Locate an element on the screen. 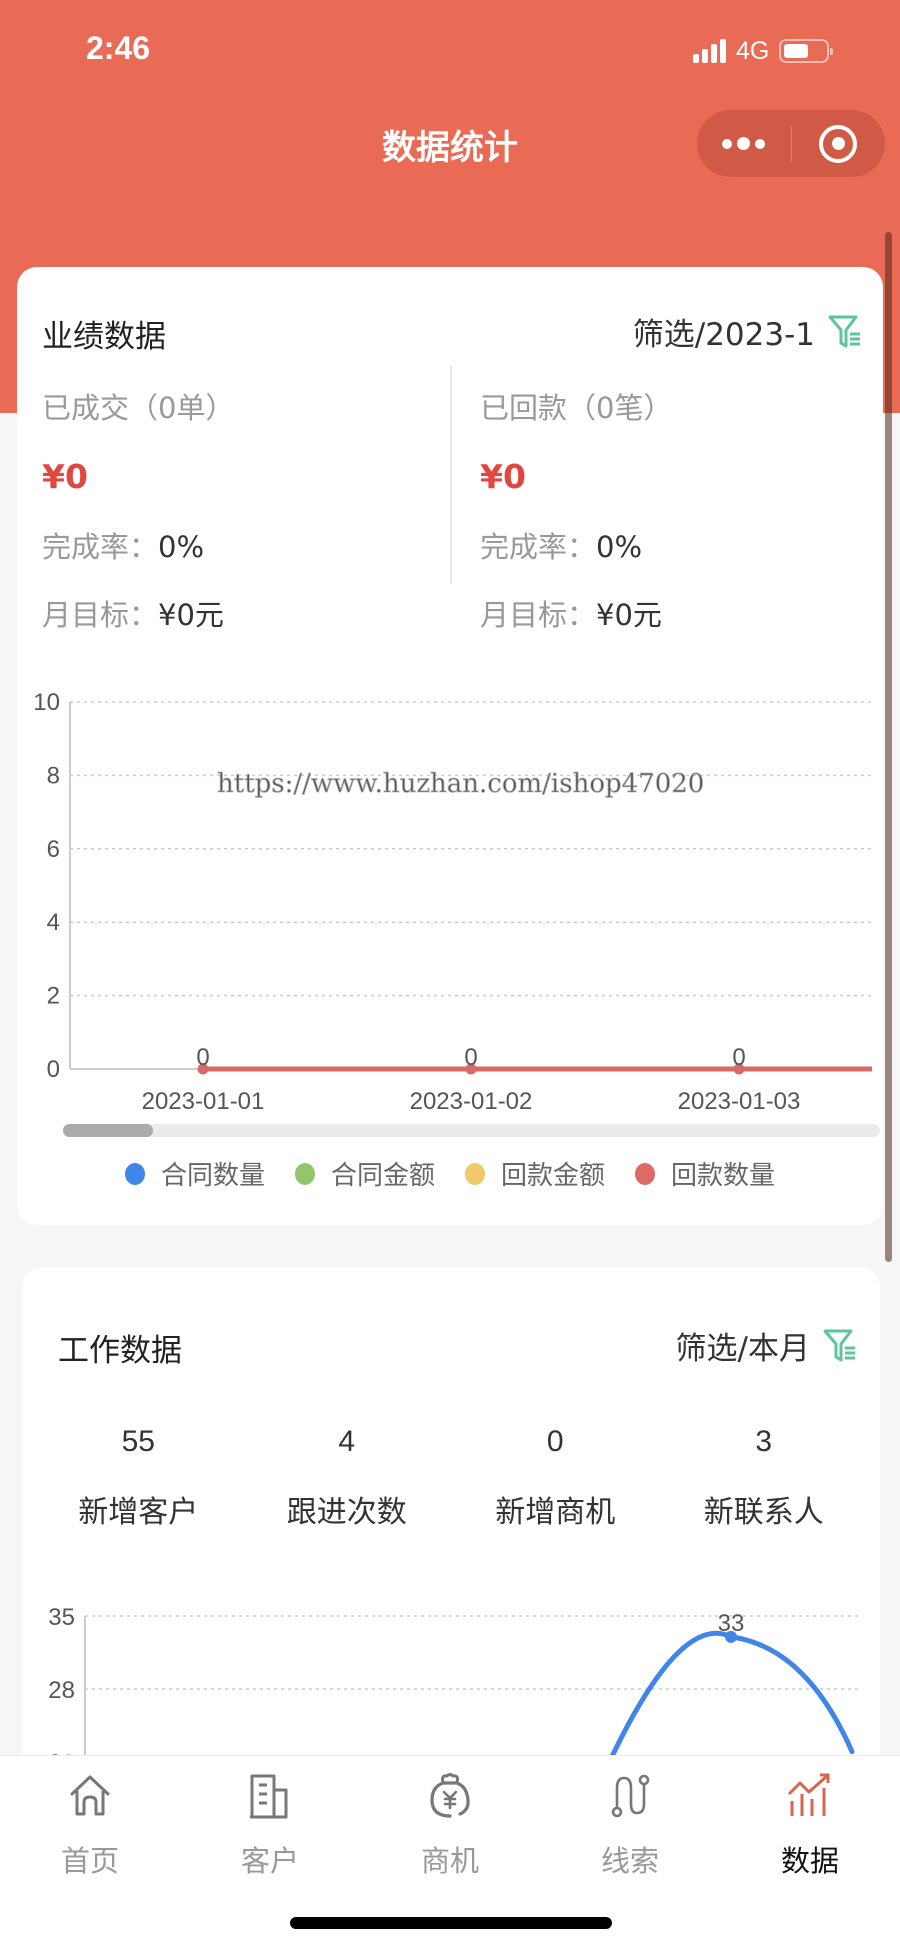 The image size is (900, 1948). more-button is located at coordinates (744, 143).